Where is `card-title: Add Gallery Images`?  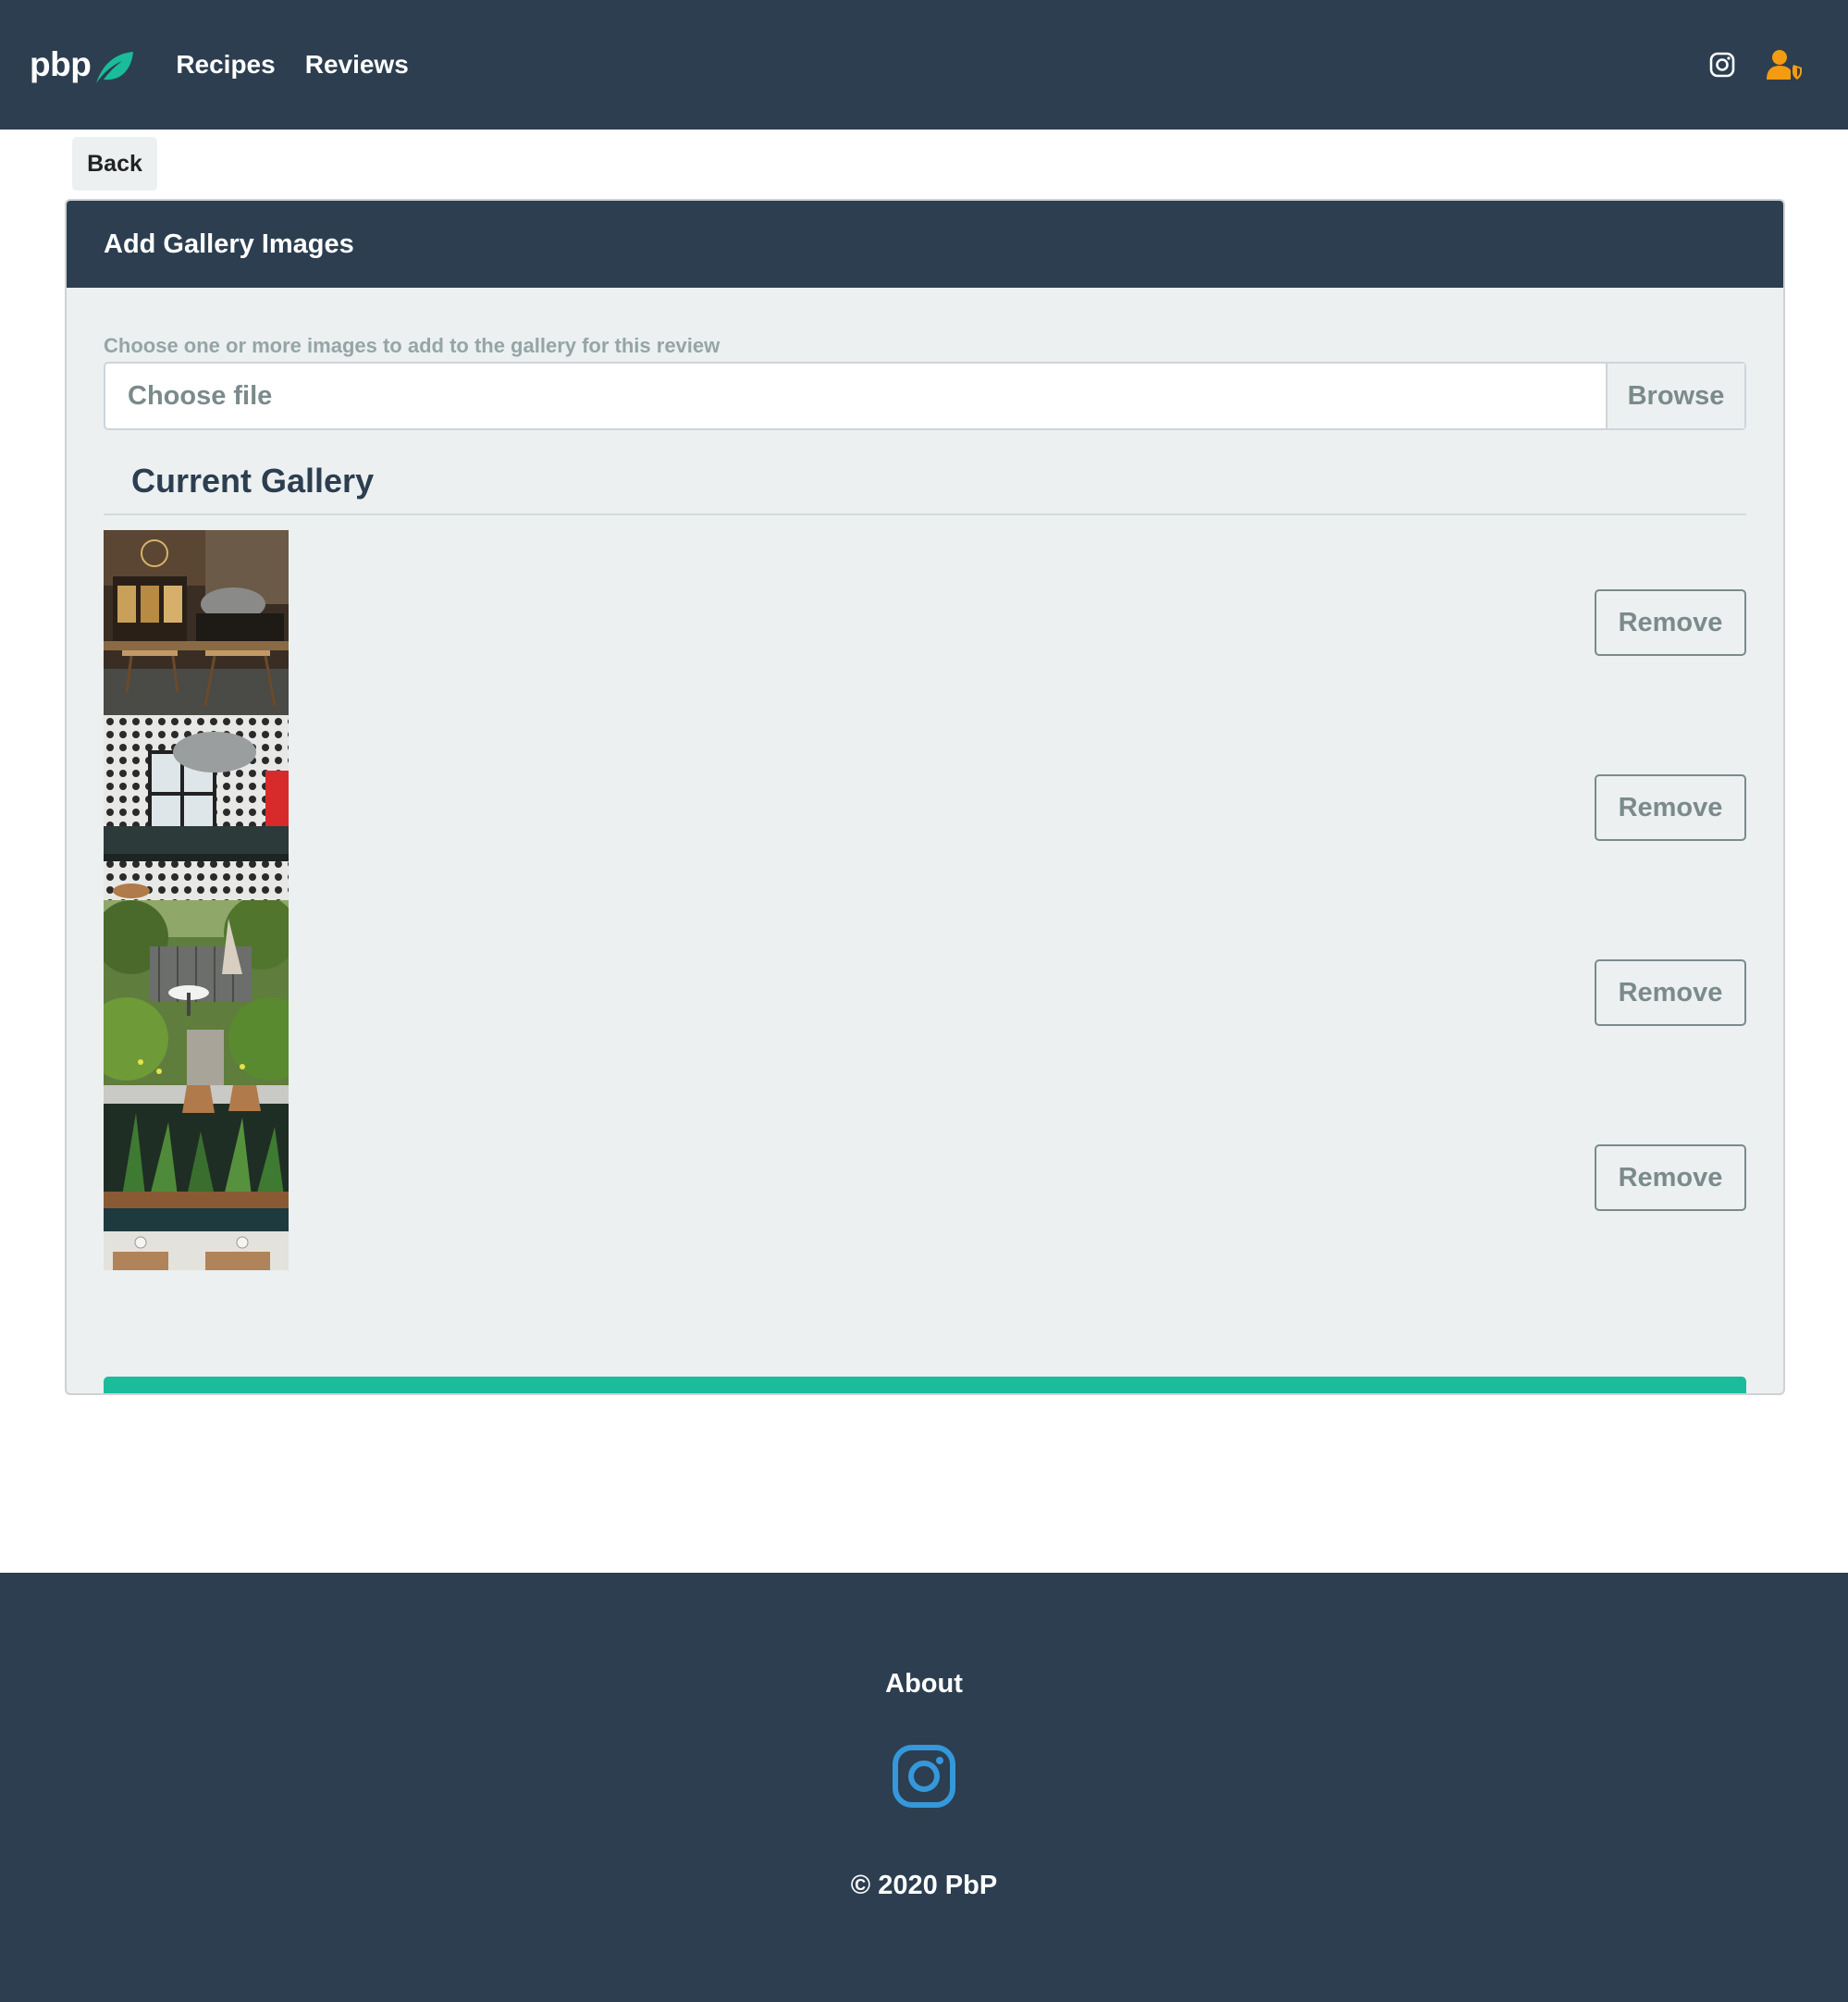
card-title: Add Gallery Images is located at coordinates (229, 244).